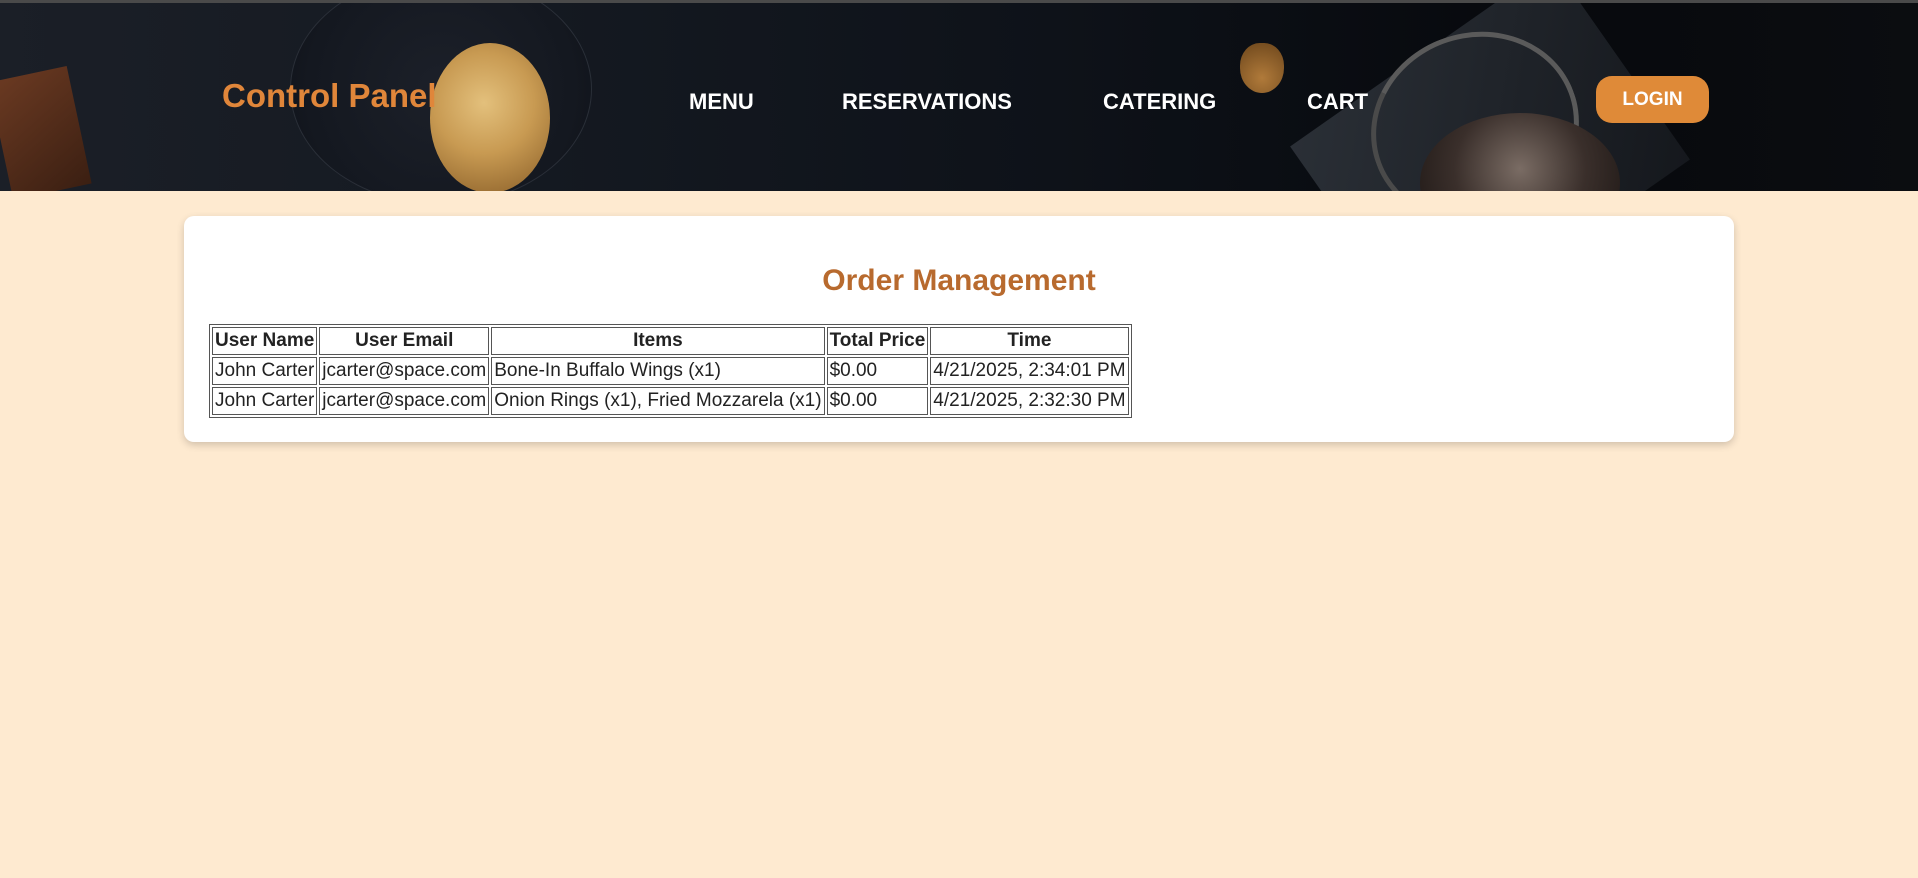 This screenshot has width=1918, height=878. What do you see at coordinates (1029, 371) in the screenshot?
I see `cell-time: 4/21/2025, 2:34:01 PM` at bounding box center [1029, 371].